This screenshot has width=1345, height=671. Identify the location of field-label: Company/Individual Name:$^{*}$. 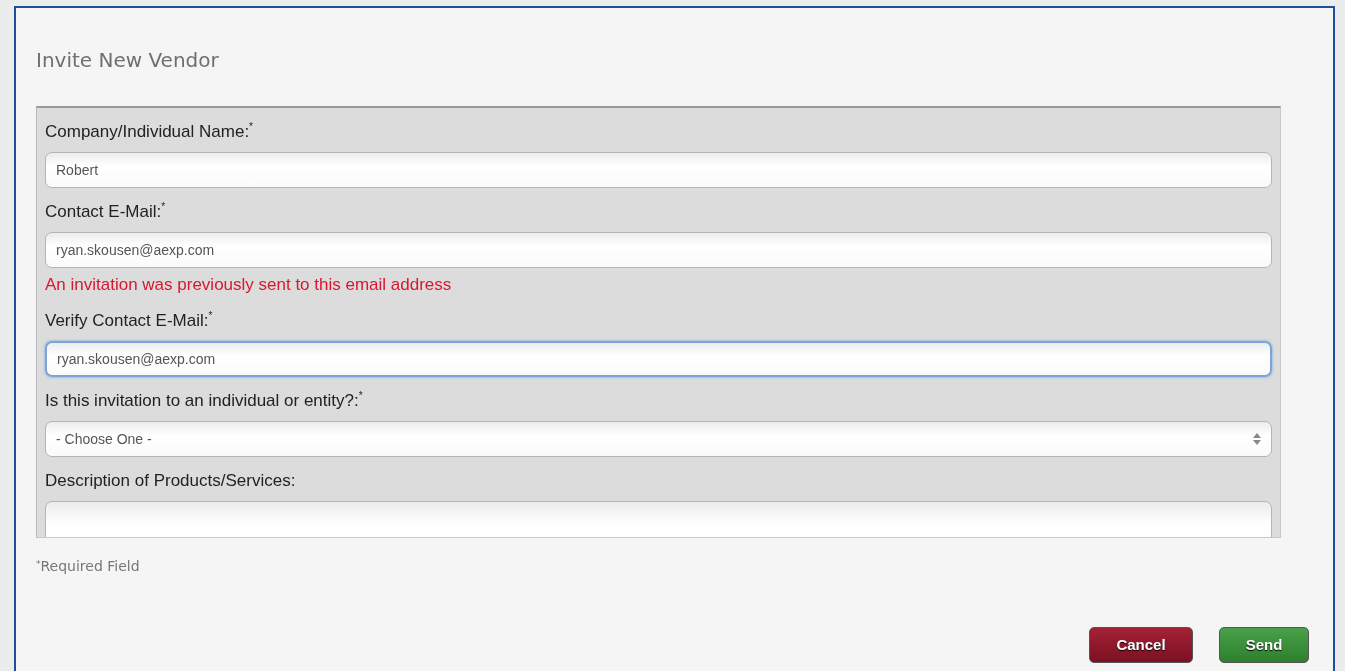
(149, 131).